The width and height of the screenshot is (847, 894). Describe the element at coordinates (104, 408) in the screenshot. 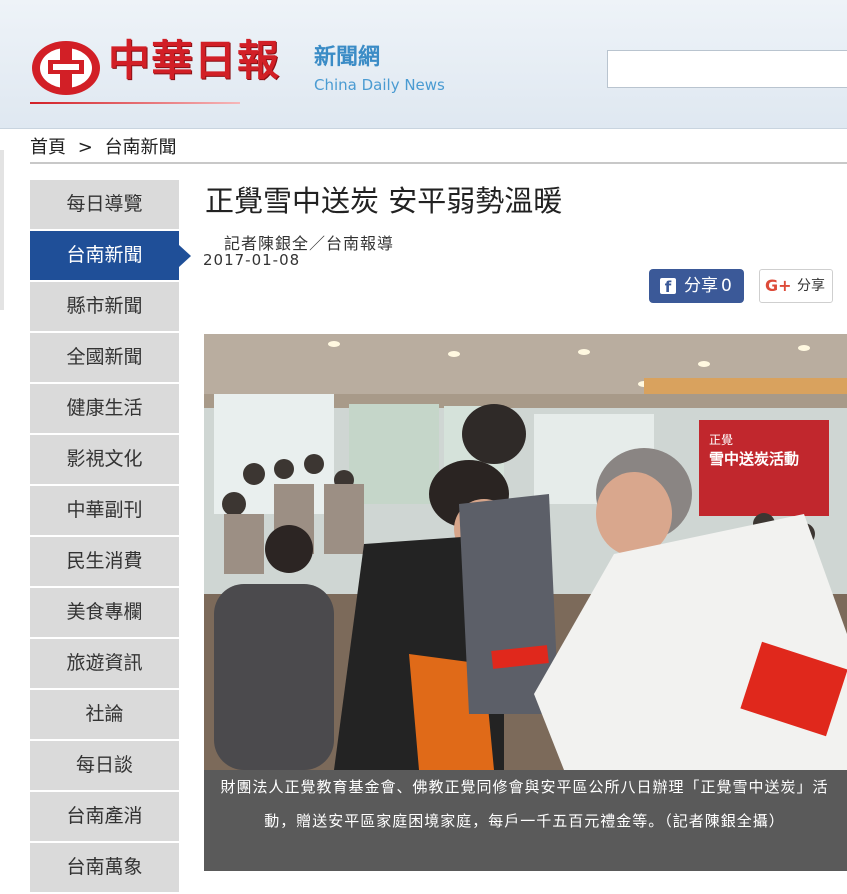

I see `sidebar-item-health: 健康生活` at that location.